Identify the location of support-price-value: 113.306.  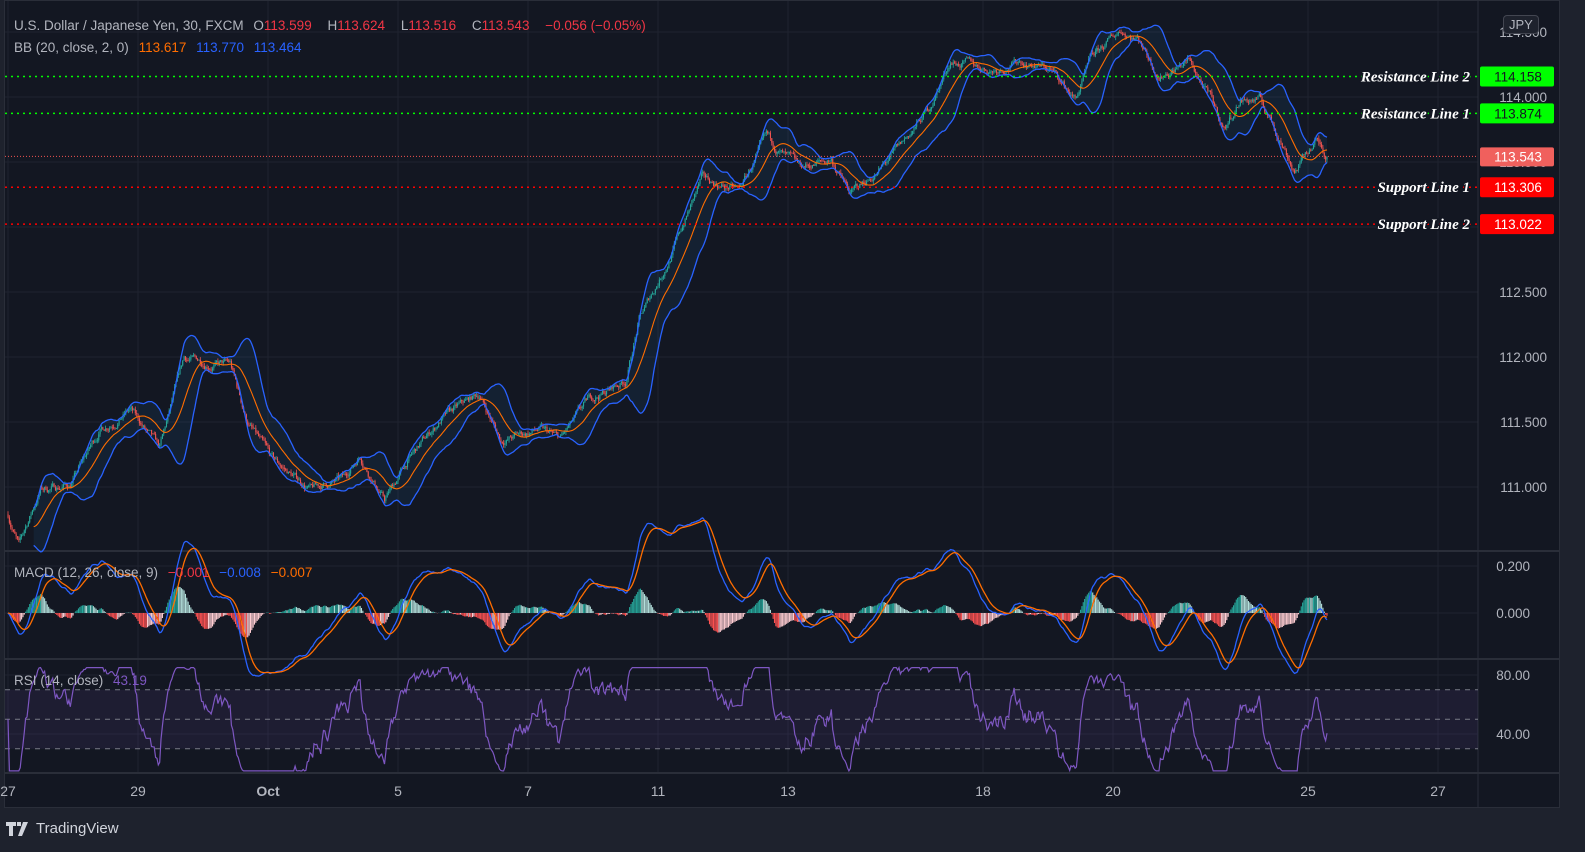
(1518, 187).